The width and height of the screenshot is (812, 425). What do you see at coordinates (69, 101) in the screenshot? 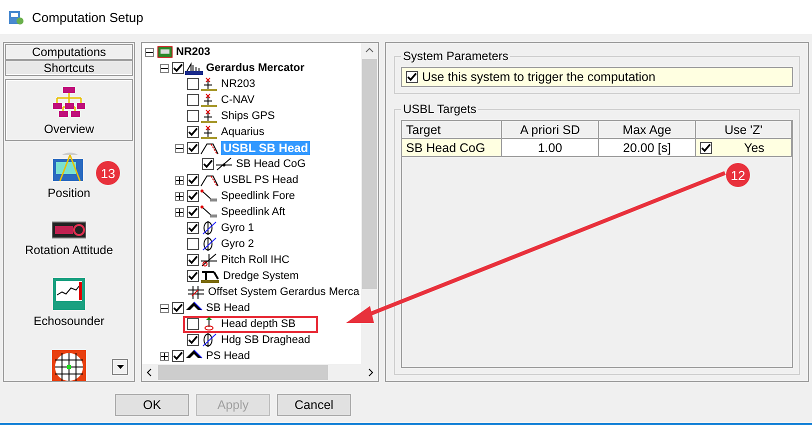
I see `hierarchy-icon` at bounding box center [69, 101].